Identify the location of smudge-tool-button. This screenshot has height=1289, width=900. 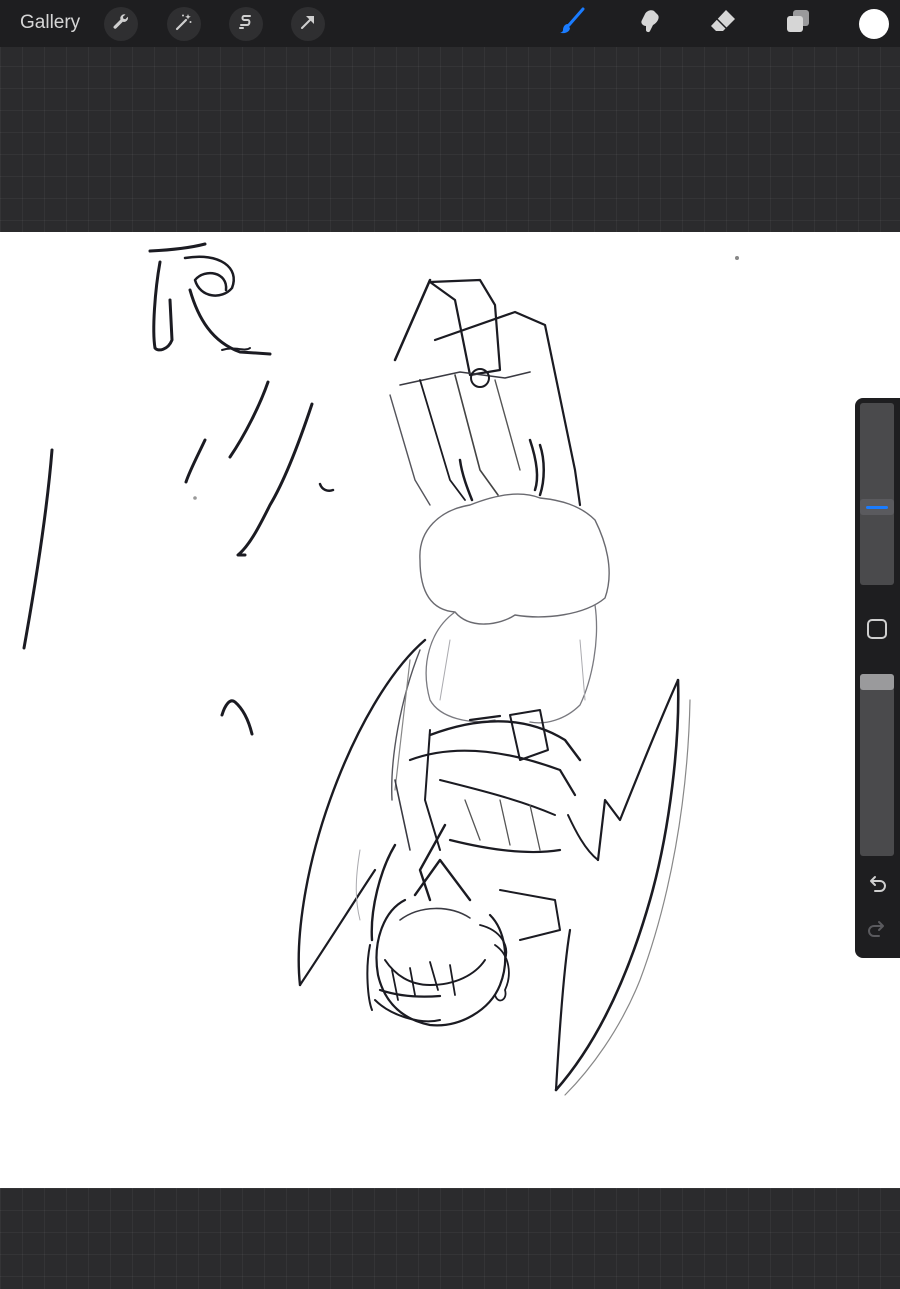
(648, 23).